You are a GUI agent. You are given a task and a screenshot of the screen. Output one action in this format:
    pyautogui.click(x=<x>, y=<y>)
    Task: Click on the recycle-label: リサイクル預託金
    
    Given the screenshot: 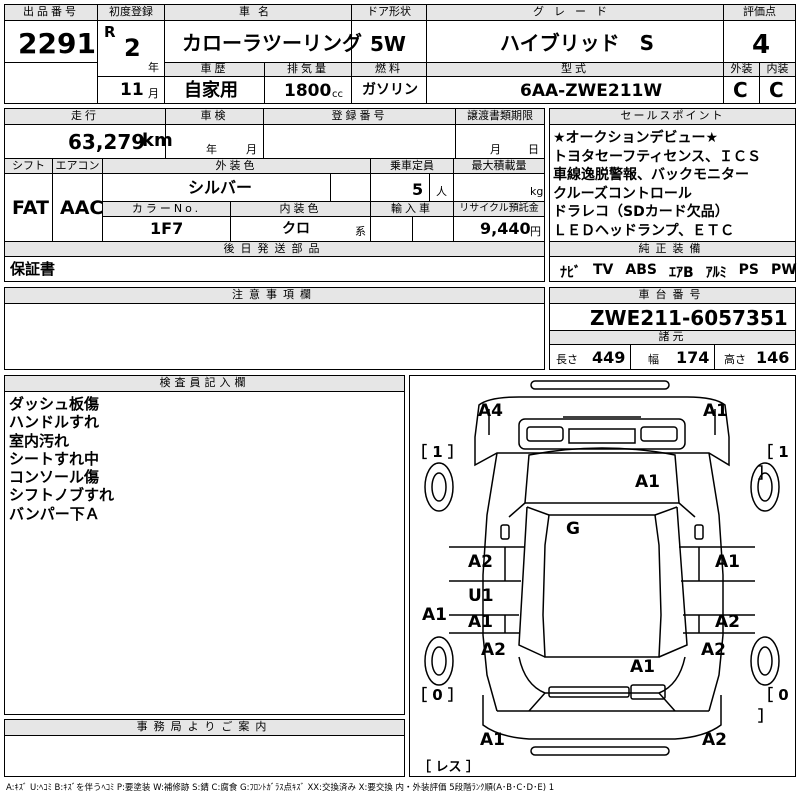 What is the action you would take?
    pyautogui.click(x=499, y=209)
    